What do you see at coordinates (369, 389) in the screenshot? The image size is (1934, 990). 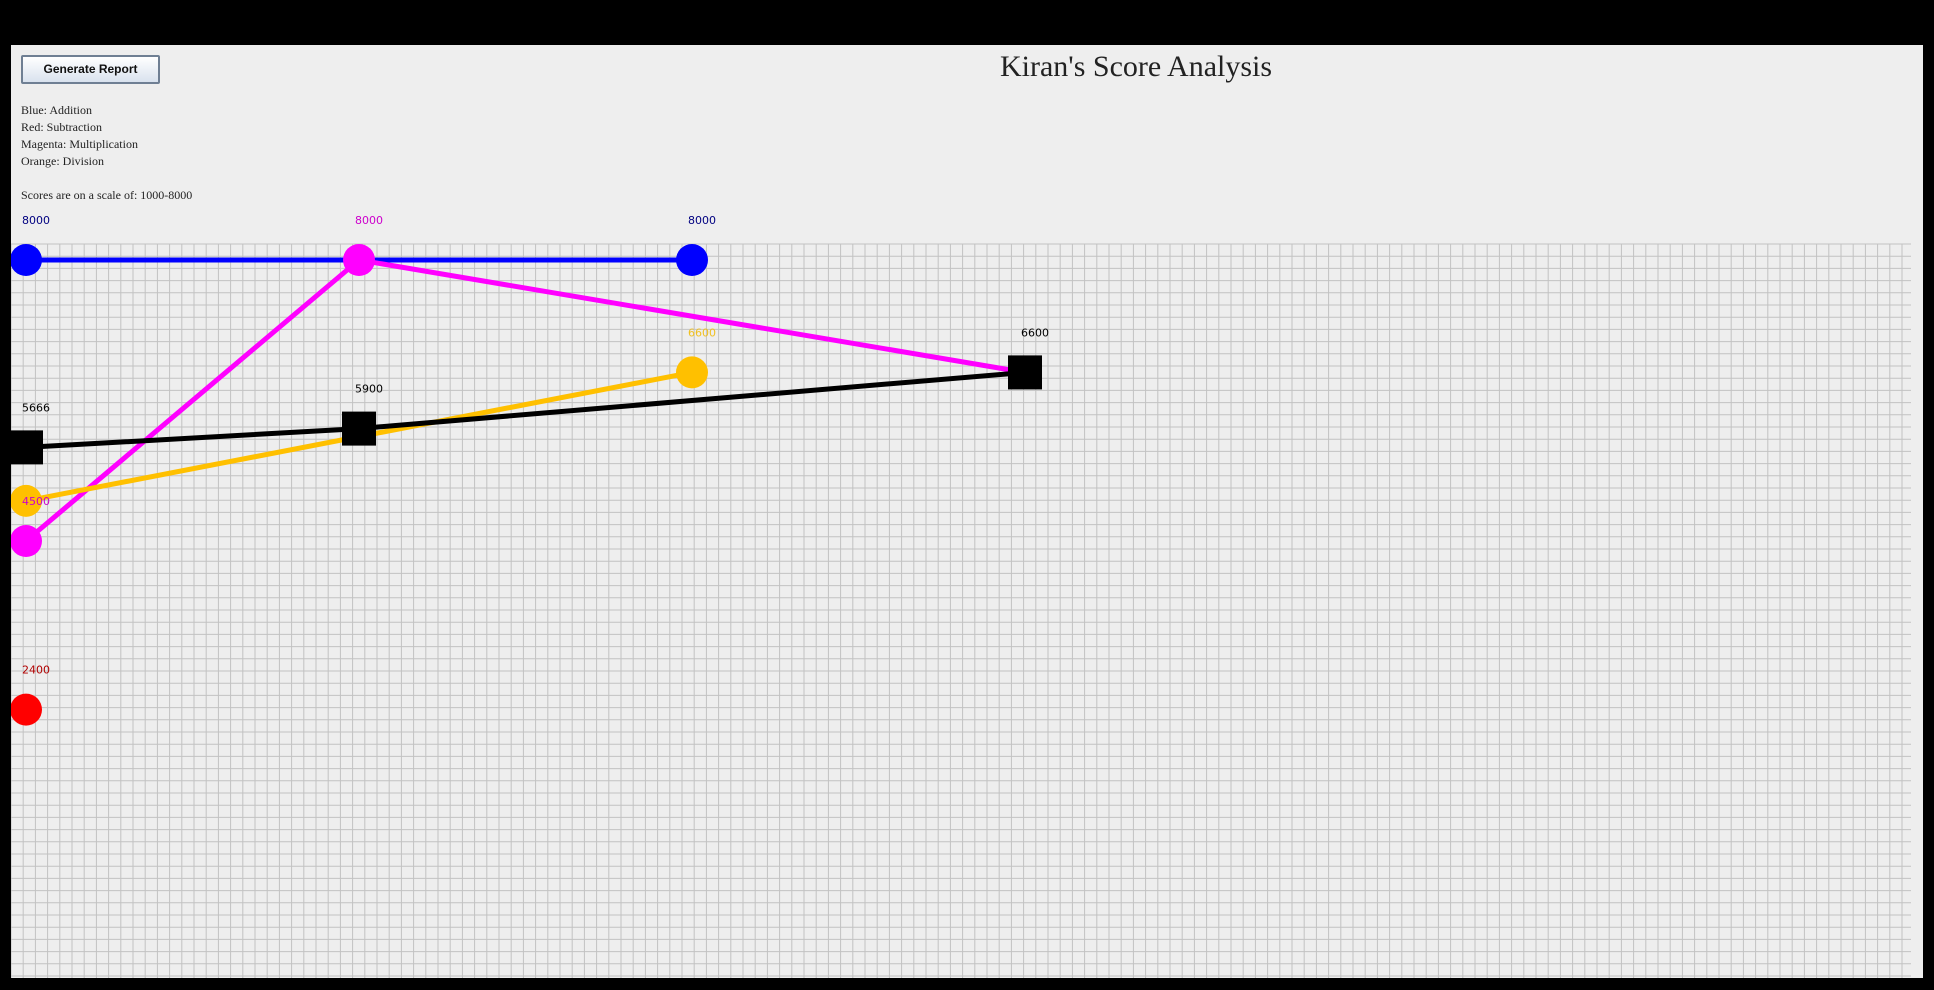 I see `data-label: 5900` at bounding box center [369, 389].